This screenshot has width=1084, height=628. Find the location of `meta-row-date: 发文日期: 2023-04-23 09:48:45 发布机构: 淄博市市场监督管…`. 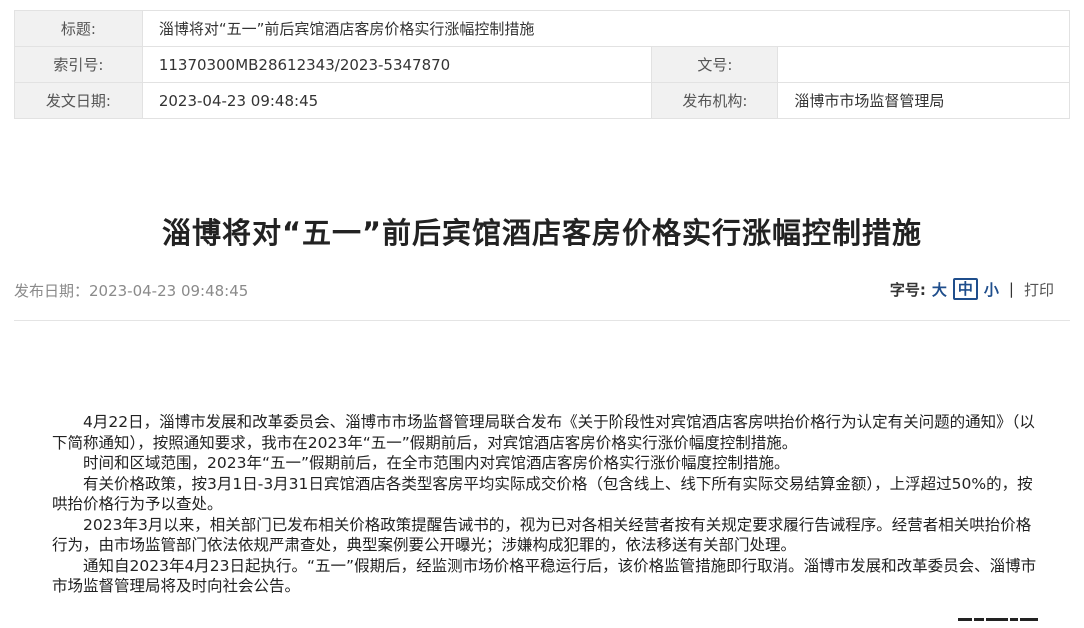

meta-row-date: 发文日期: 2023-04-23 09:48:45 发布机构: 淄博市市场监督管… is located at coordinates (542, 100).